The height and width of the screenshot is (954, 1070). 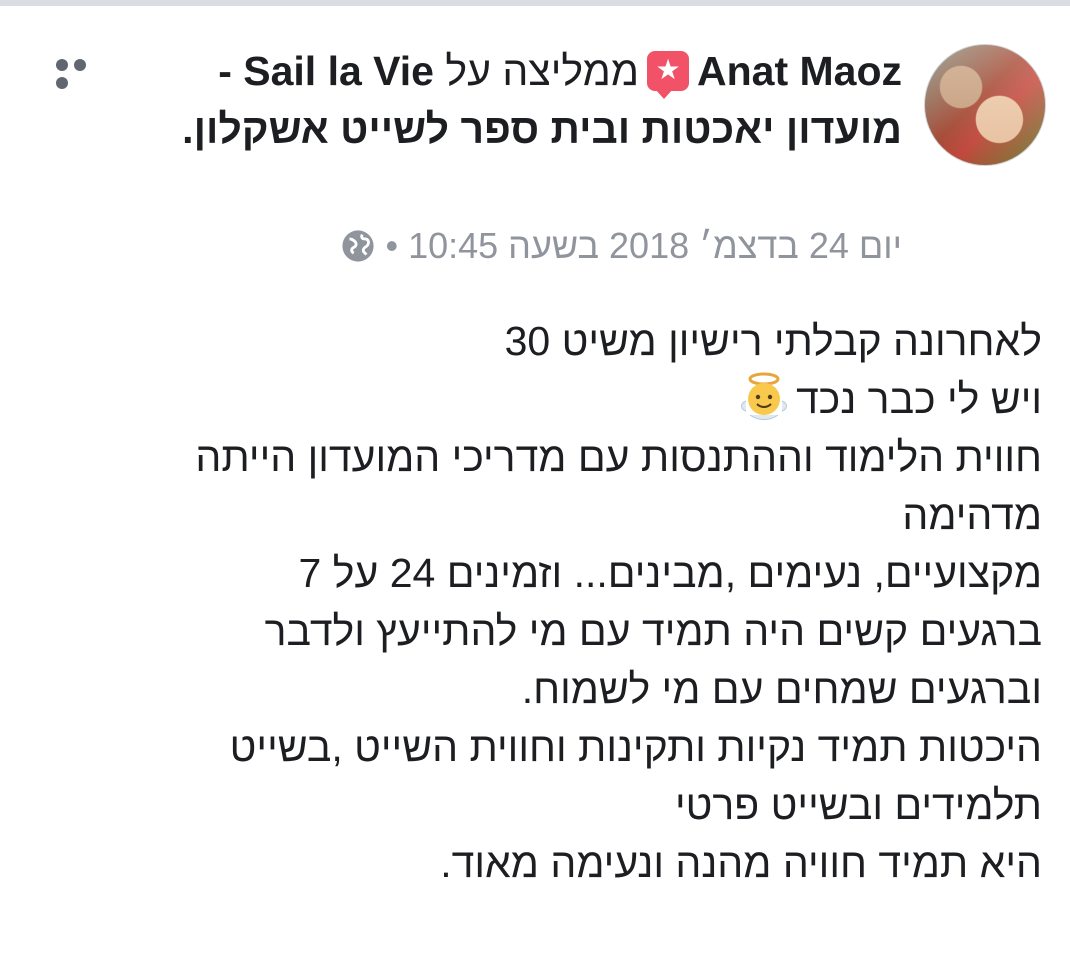 What do you see at coordinates (972, 515) in the screenshot?
I see `body-line-4: מדהימה` at bounding box center [972, 515].